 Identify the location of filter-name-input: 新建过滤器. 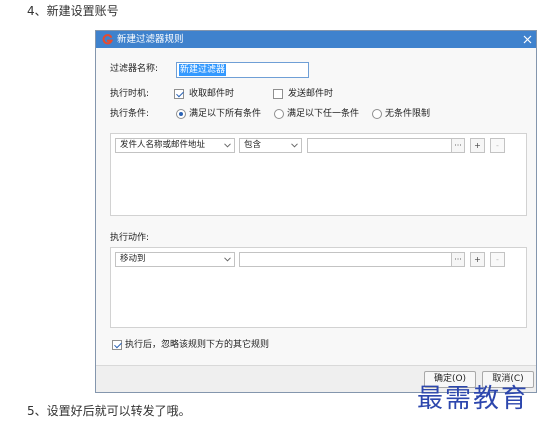
(242, 70).